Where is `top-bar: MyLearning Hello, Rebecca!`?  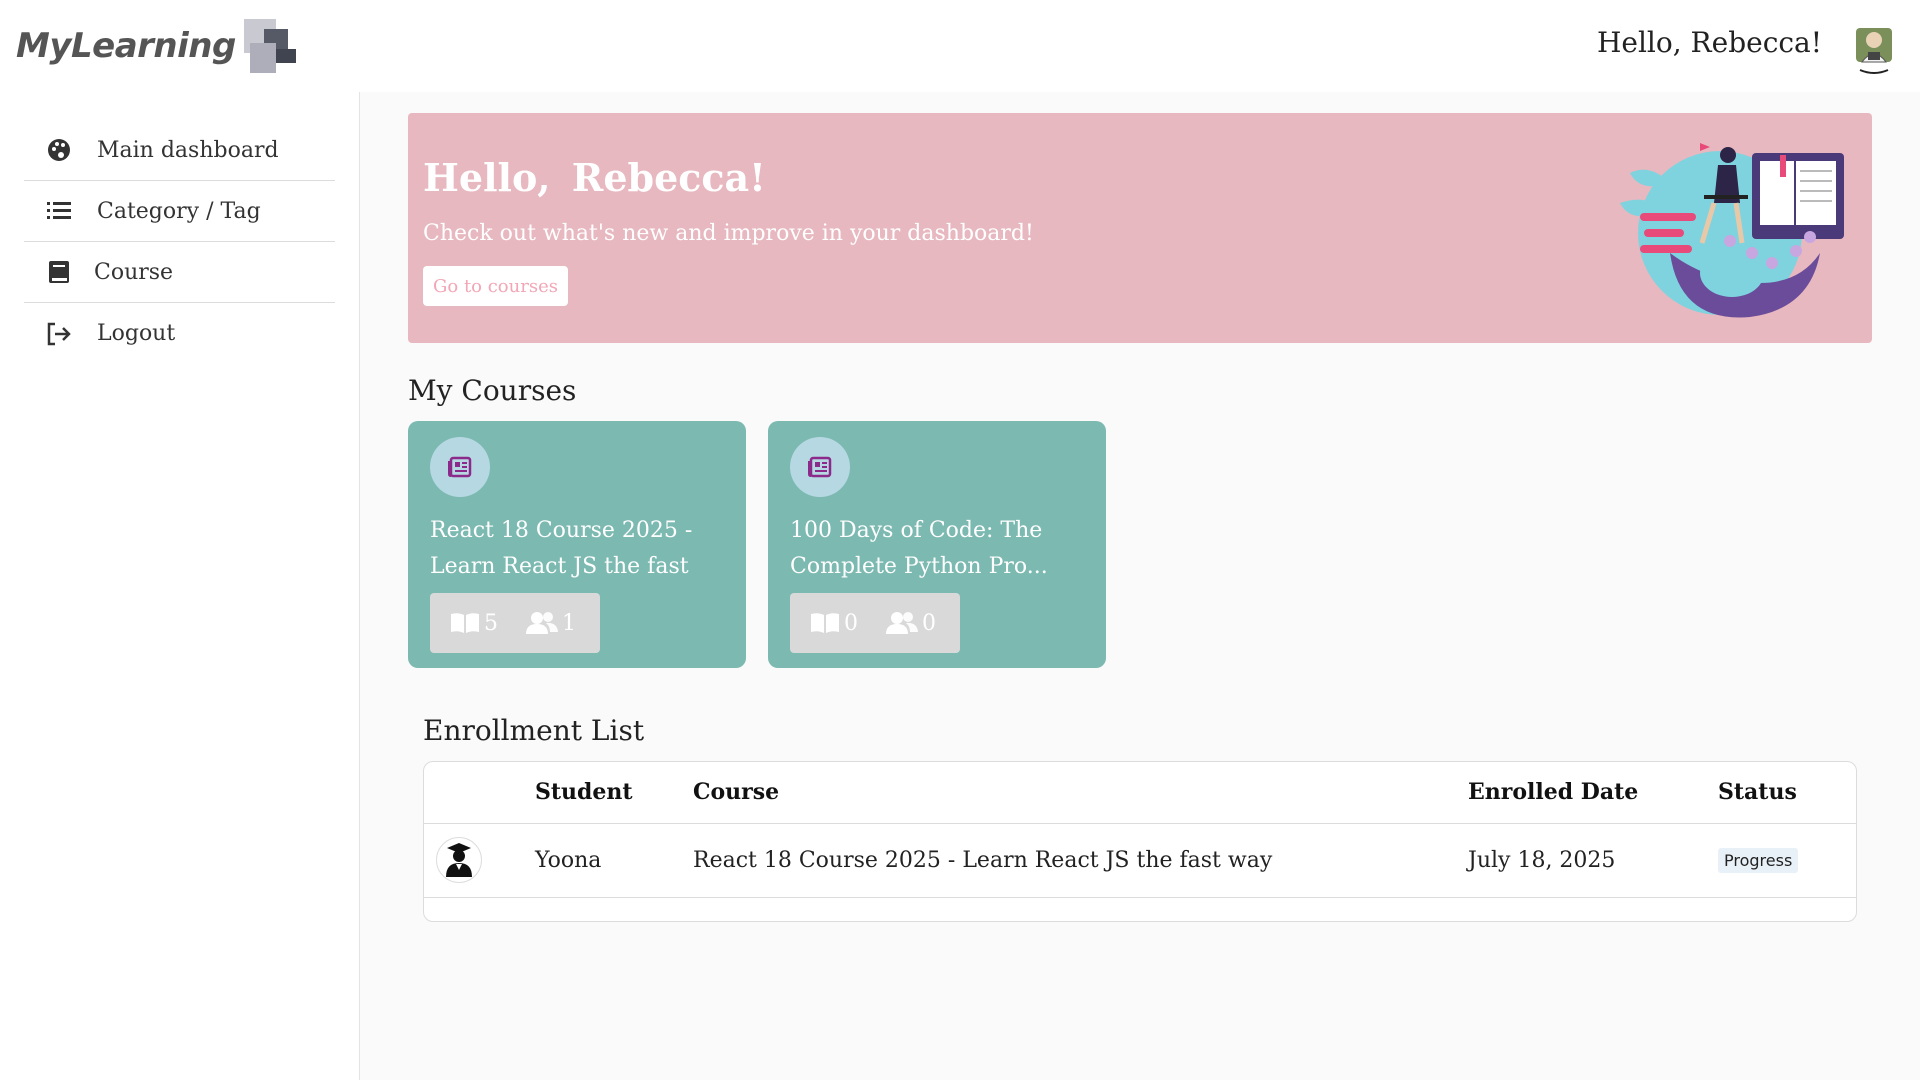
top-bar: MyLearning Hello, Rebecca! is located at coordinates (960, 46).